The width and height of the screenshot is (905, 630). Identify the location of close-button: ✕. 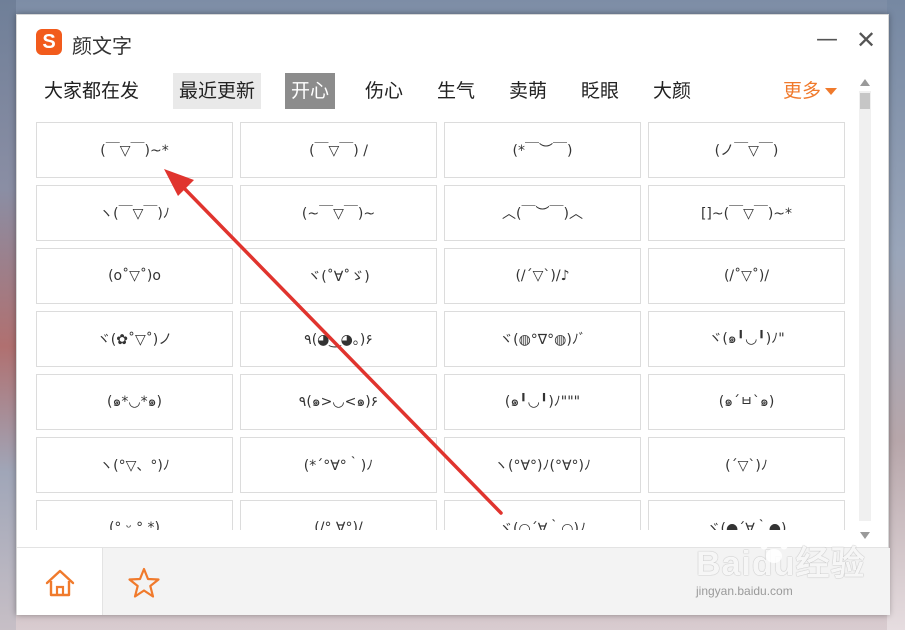
(866, 40).